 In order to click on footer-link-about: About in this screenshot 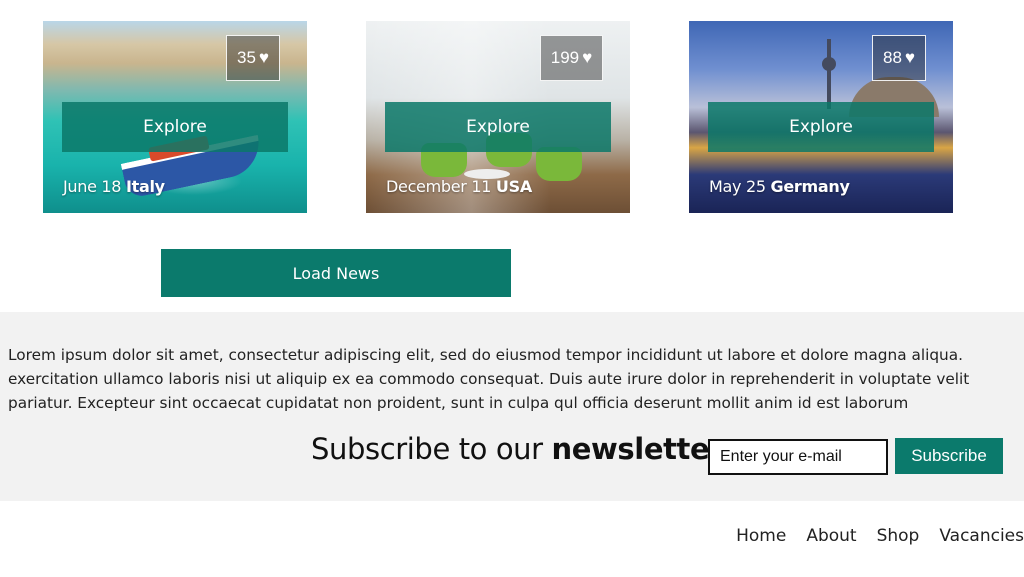, I will do `click(831, 536)`.